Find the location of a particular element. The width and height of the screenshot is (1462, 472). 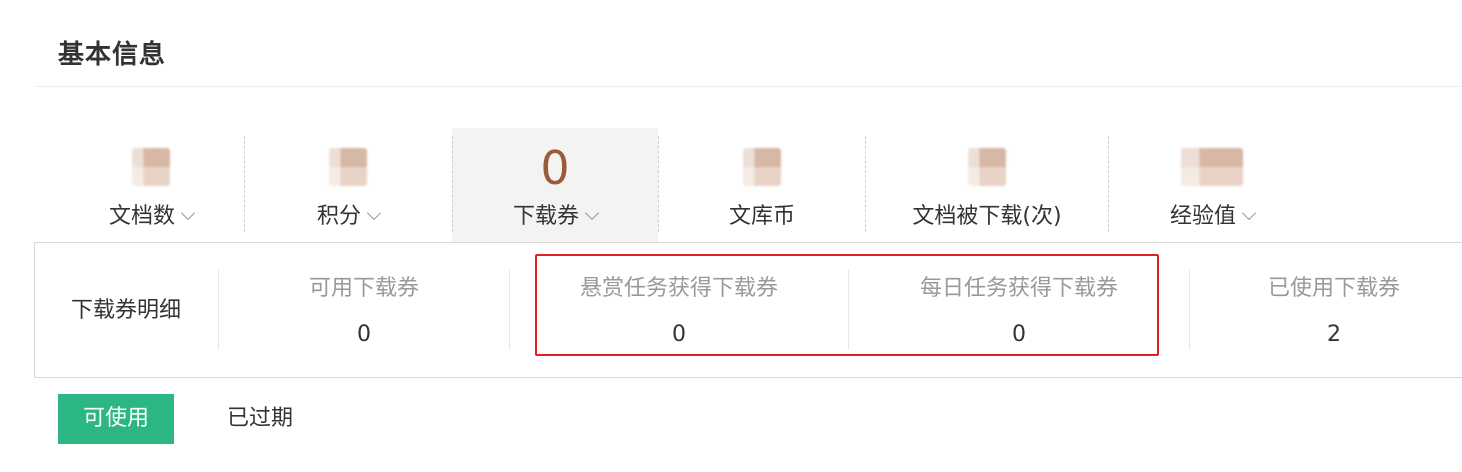

section-title: 基本信息 is located at coordinates (112, 55).